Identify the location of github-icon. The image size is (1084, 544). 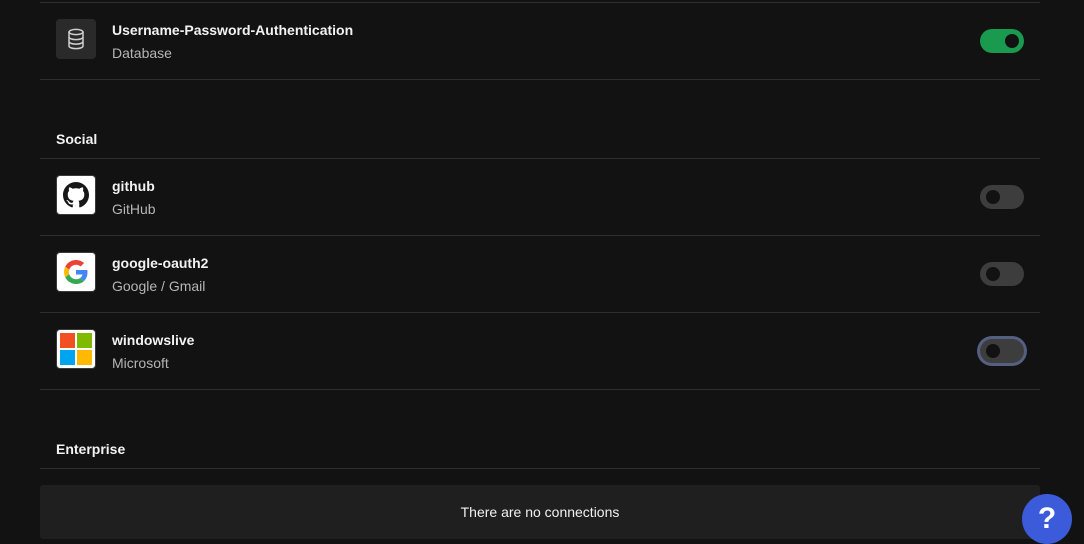
(76, 195).